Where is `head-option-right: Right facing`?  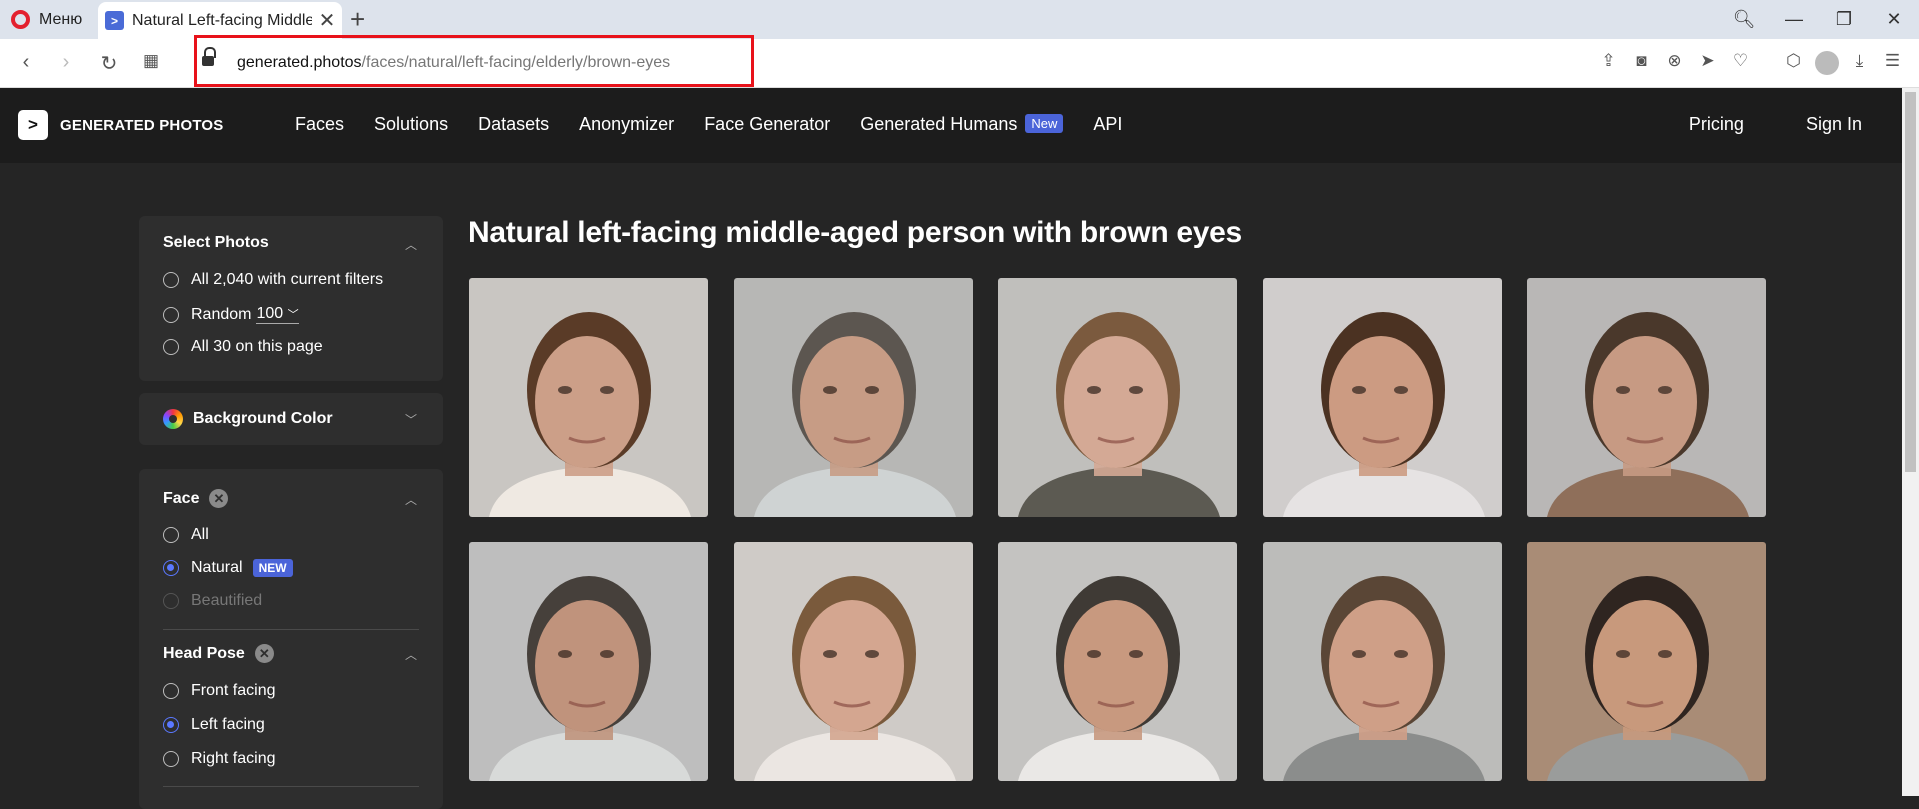
head-option-right: Right facing is located at coordinates (219, 759).